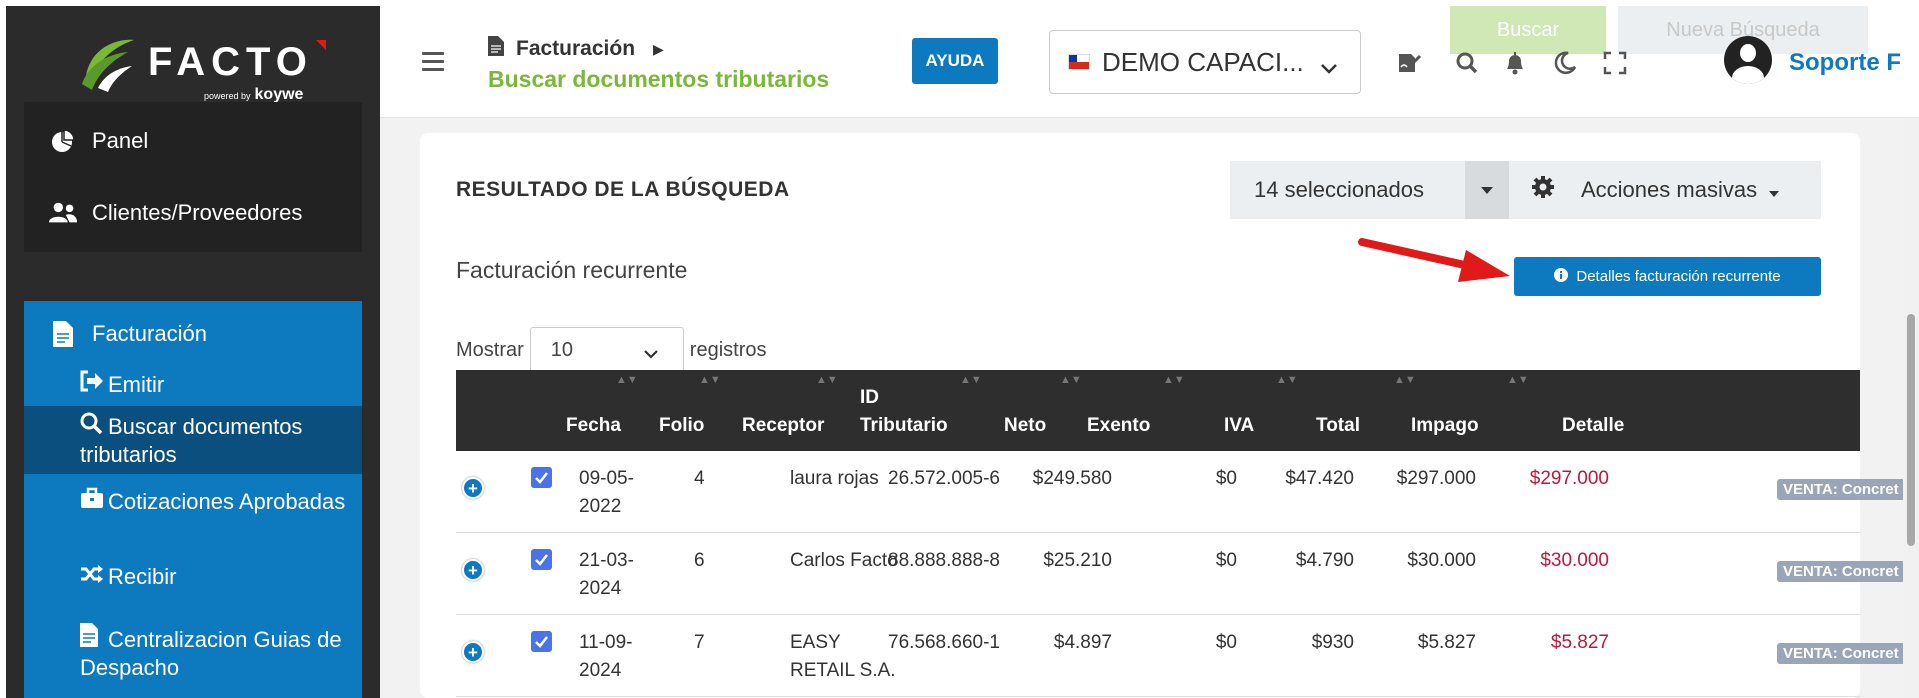  I want to click on cell-iva: $47.420, so click(1319, 478).